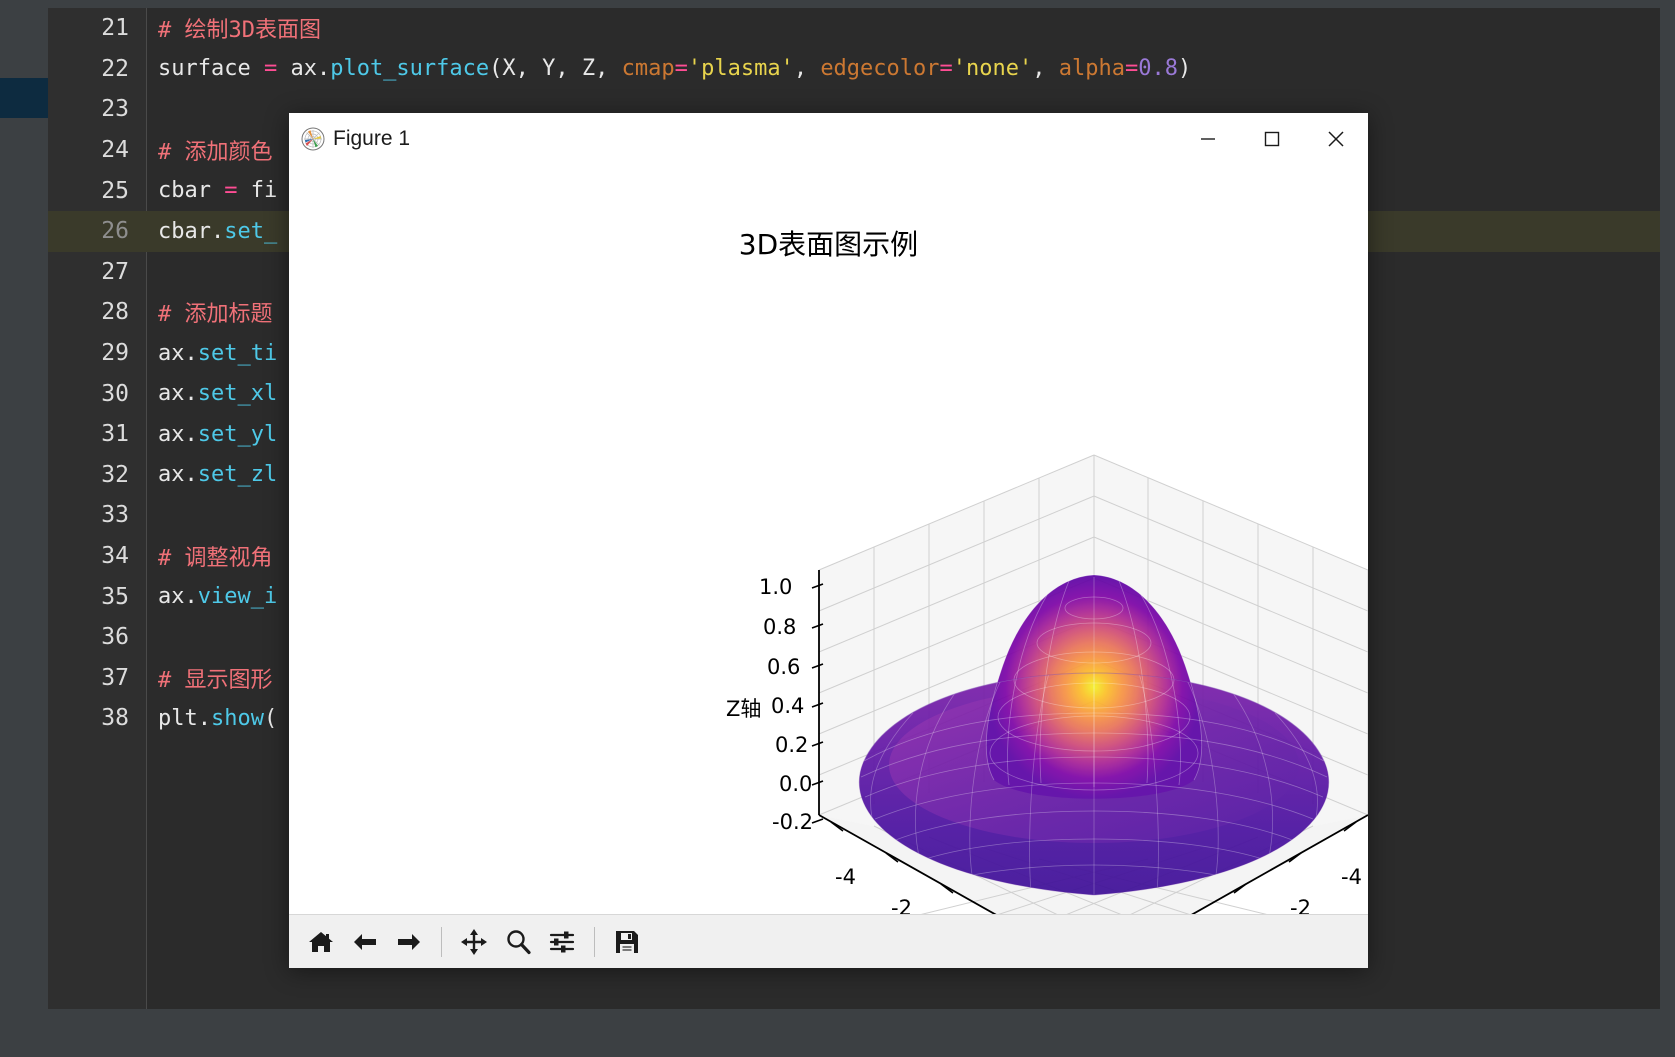 Image resolution: width=1675 pixels, height=1057 pixels. I want to click on home-button, so click(321, 942).